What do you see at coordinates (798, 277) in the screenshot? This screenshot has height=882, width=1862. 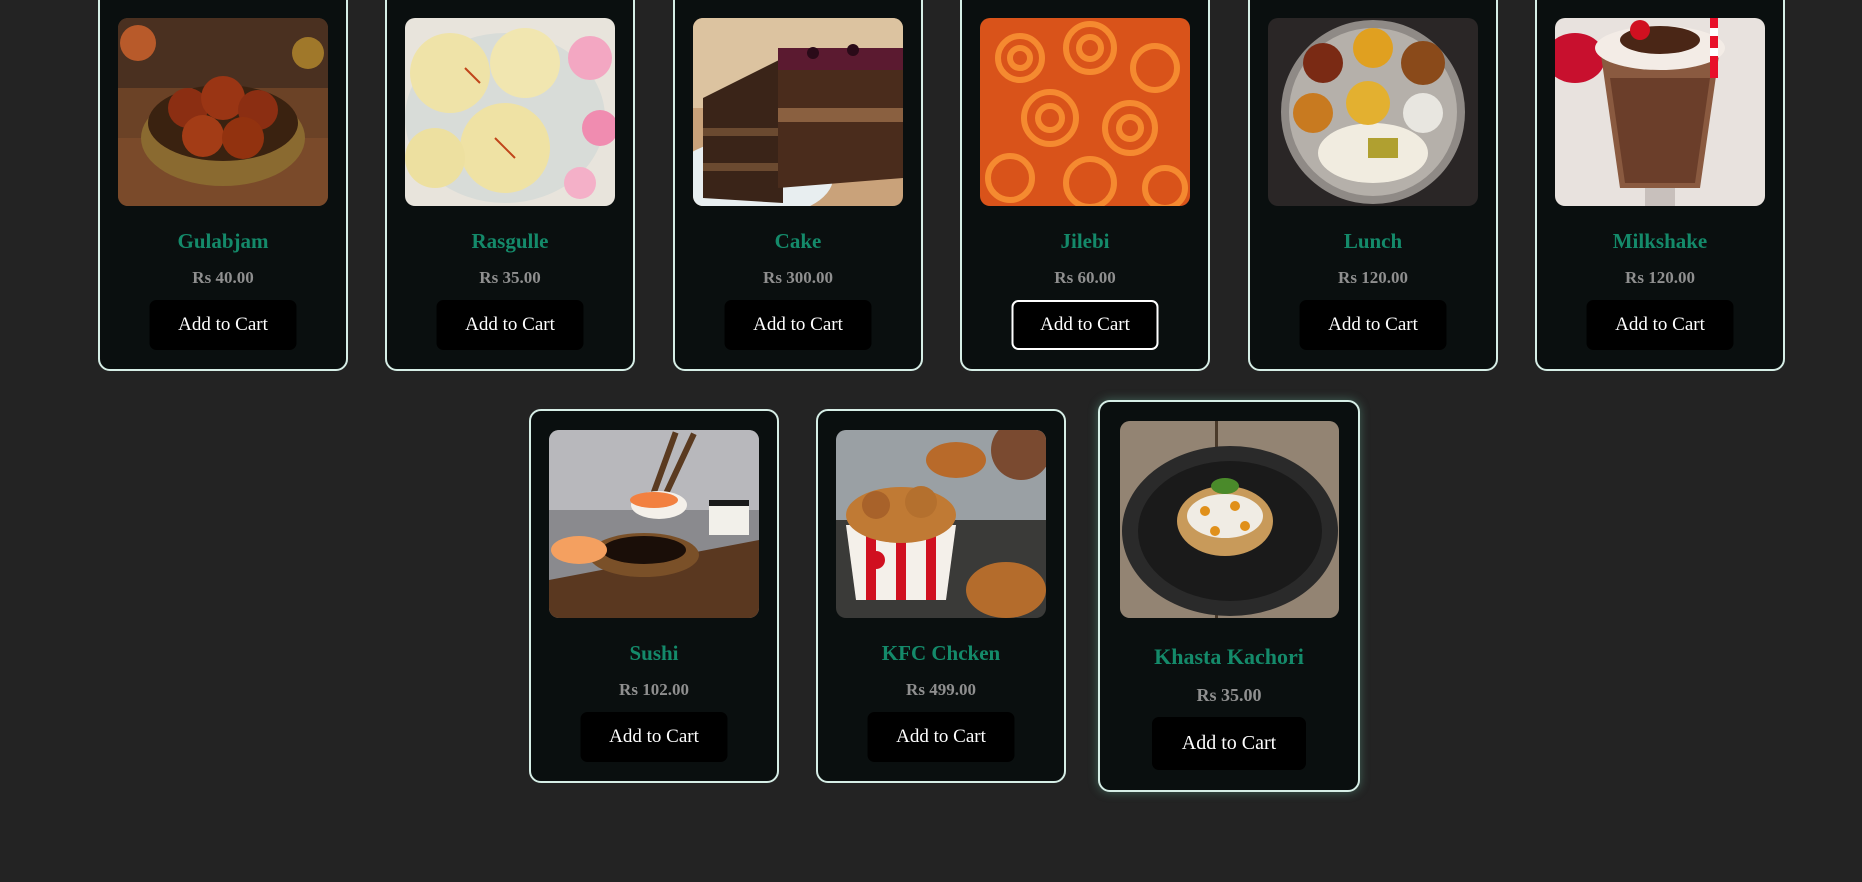 I see `product-price: Rs 300.00` at bounding box center [798, 277].